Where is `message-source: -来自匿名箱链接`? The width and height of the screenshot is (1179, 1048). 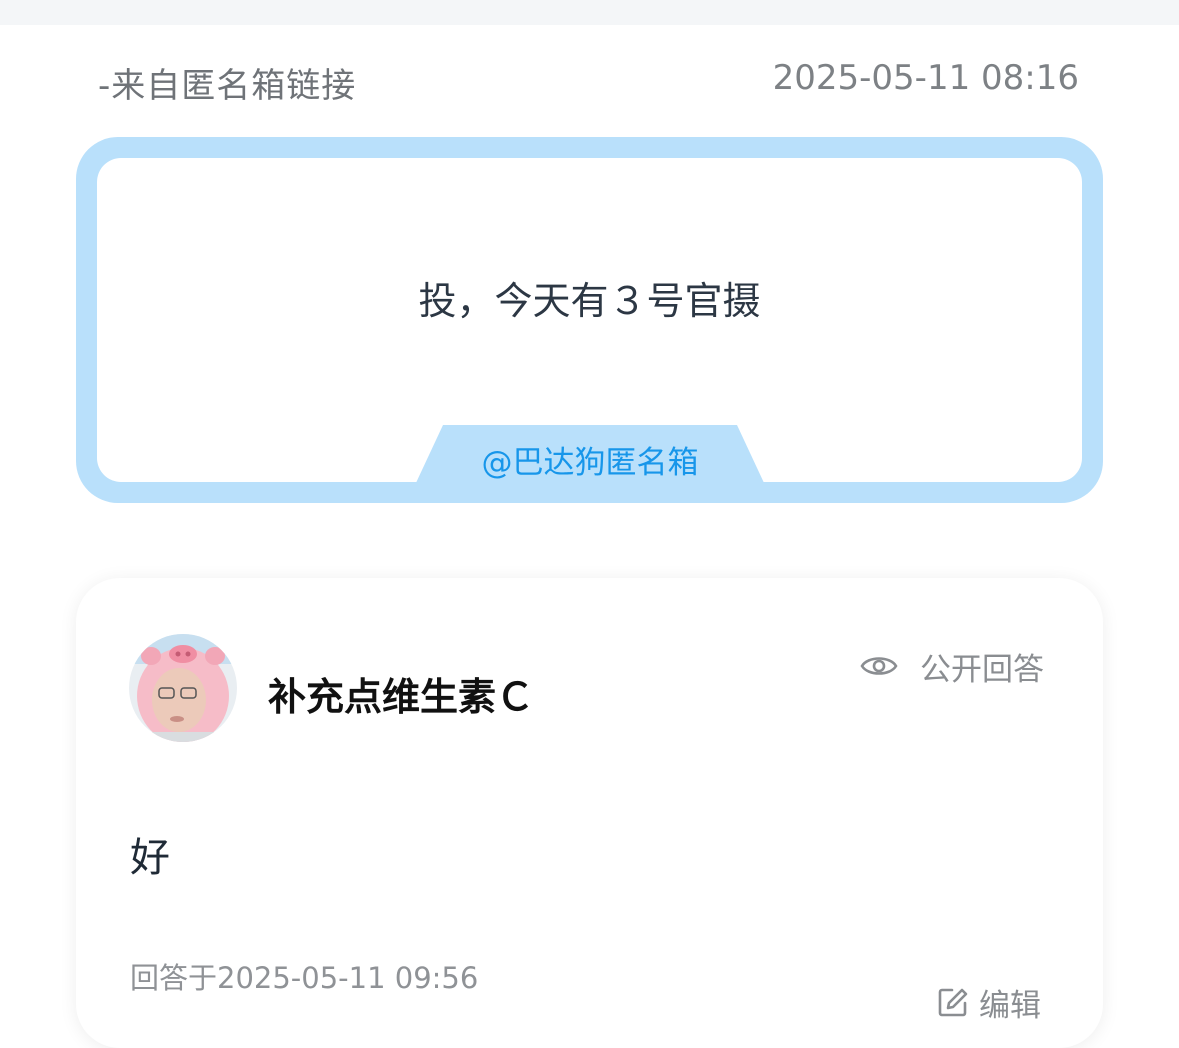
message-source: -来自匿名箱链接 is located at coordinates (227, 86).